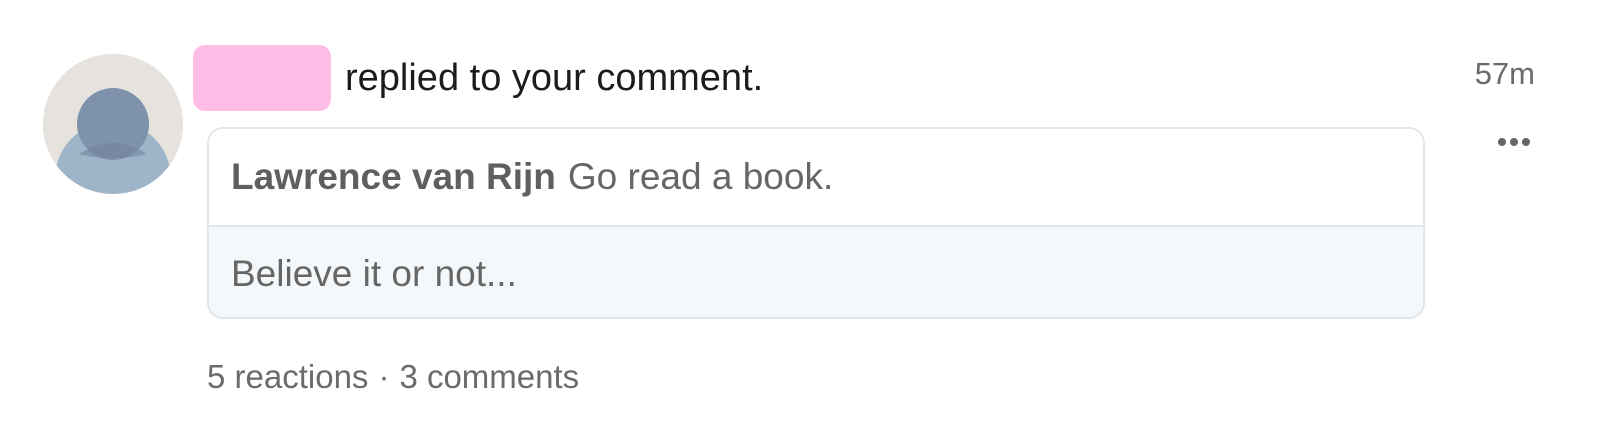 The height and width of the screenshot is (442, 1613). What do you see at coordinates (1504, 73) in the screenshot?
I see `timestamp: 57m` at bounding box center [1504, 73].